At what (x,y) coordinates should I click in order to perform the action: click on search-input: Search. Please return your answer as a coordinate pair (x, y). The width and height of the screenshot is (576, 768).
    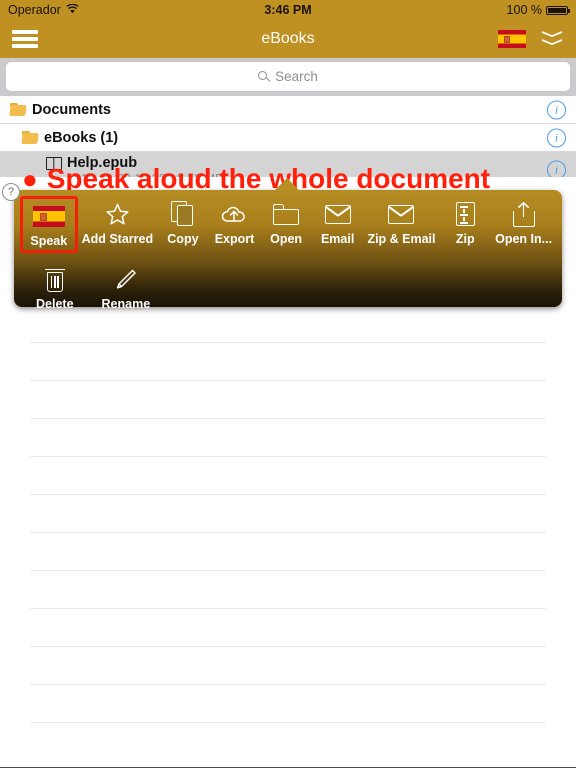
    Looking at the image, I should click on (288, 76).